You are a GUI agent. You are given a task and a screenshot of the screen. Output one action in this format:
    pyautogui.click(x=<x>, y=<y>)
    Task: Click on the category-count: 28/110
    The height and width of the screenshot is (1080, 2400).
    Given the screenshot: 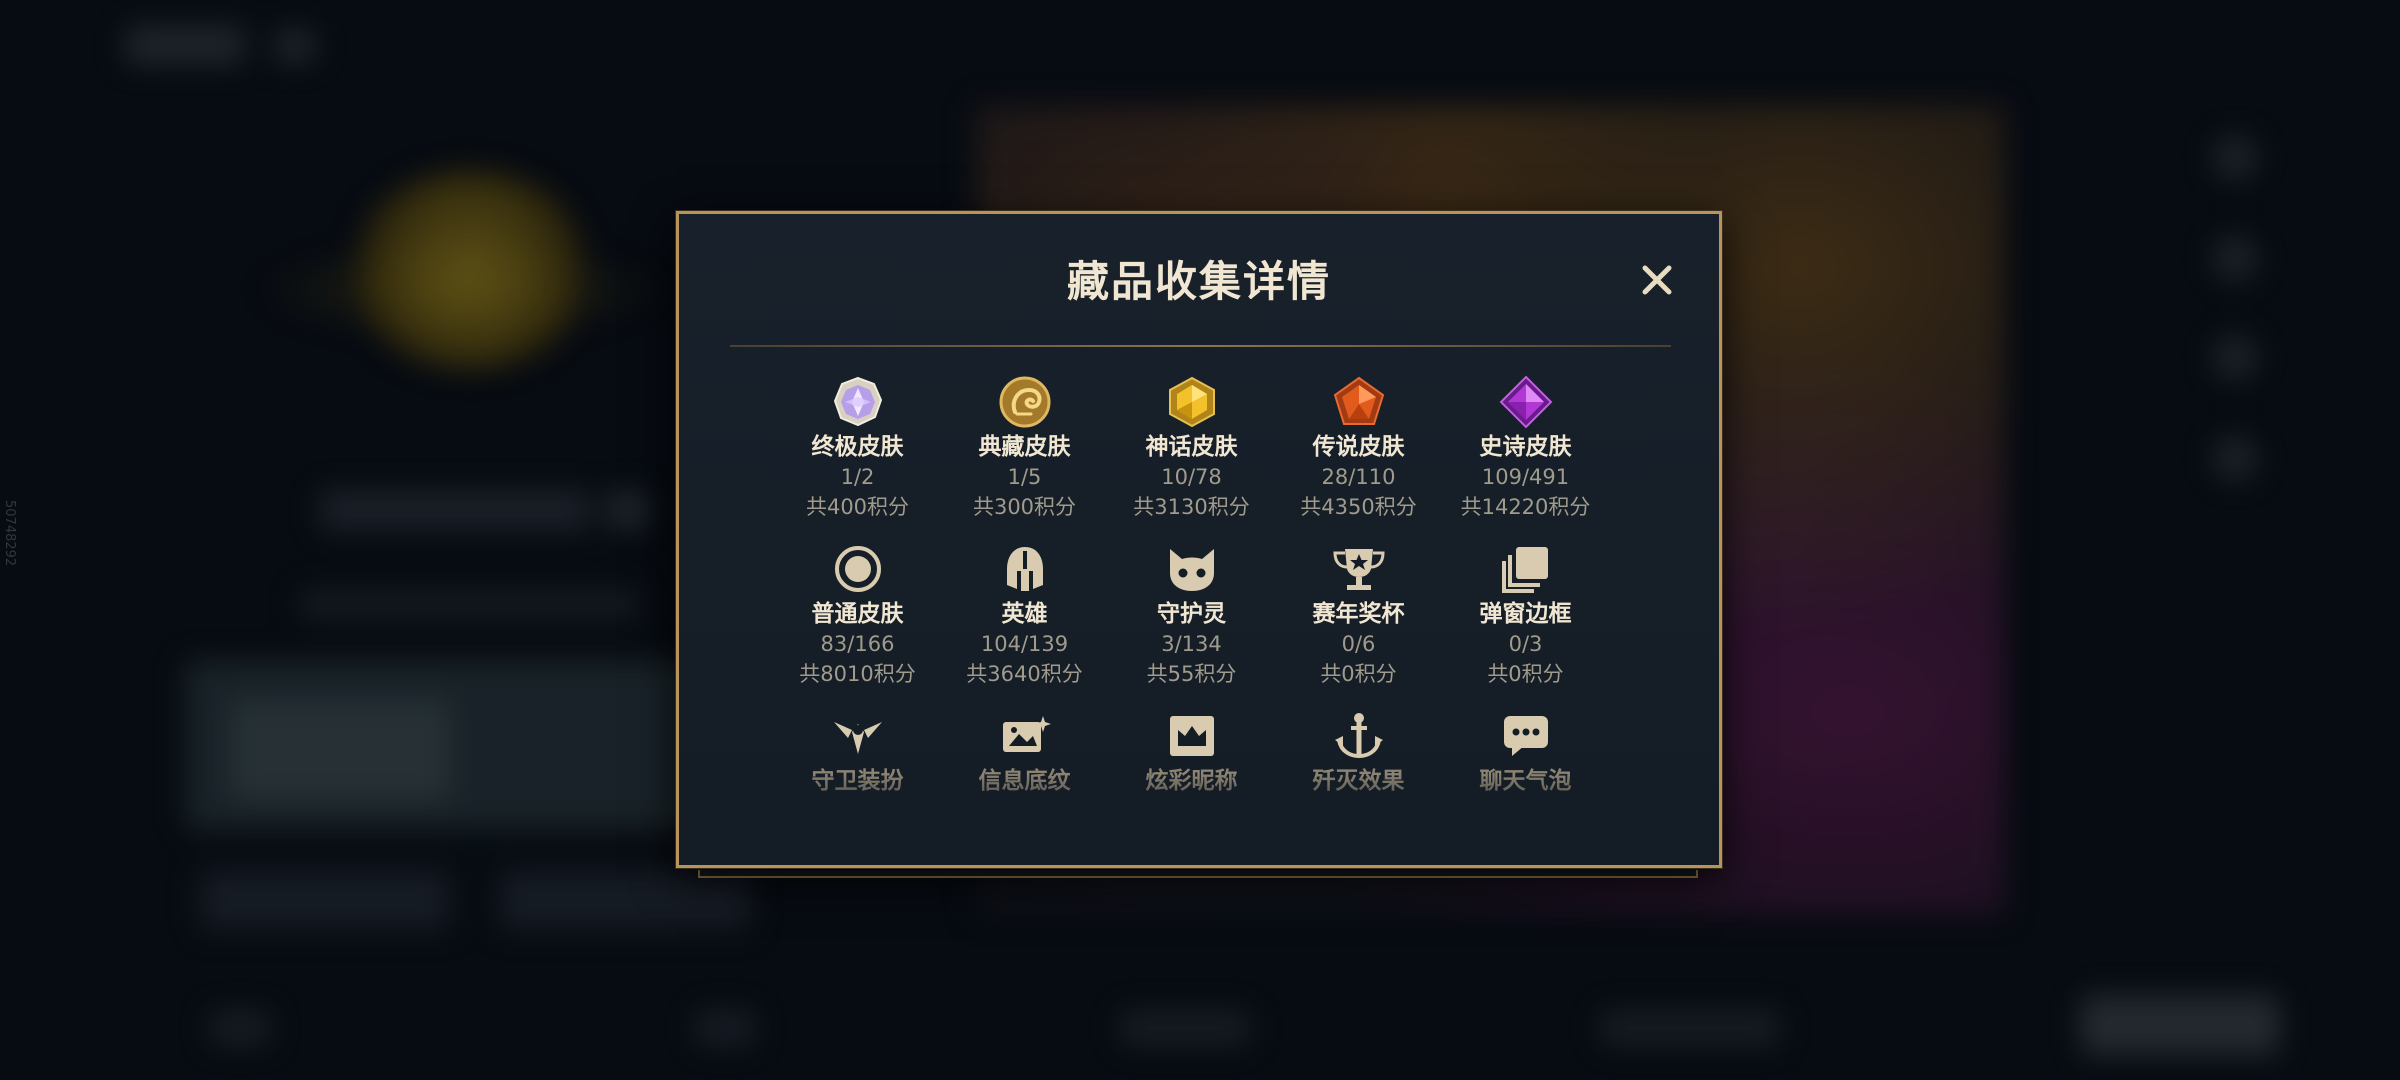 What is the action you would take?
    pyautogui.click(x=1358, y=477)
    